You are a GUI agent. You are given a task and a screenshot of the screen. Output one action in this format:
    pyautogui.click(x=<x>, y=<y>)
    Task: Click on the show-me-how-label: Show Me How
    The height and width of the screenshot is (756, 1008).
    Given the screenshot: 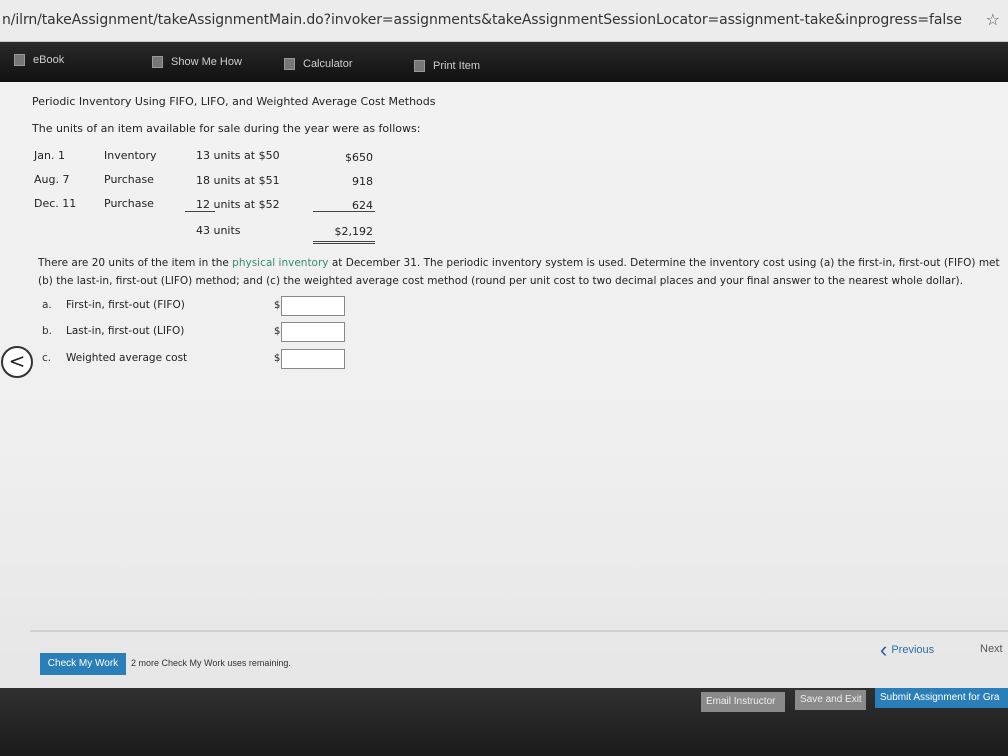 What is the action you would take?
    pyautogui.click(x=206, y=62)
    